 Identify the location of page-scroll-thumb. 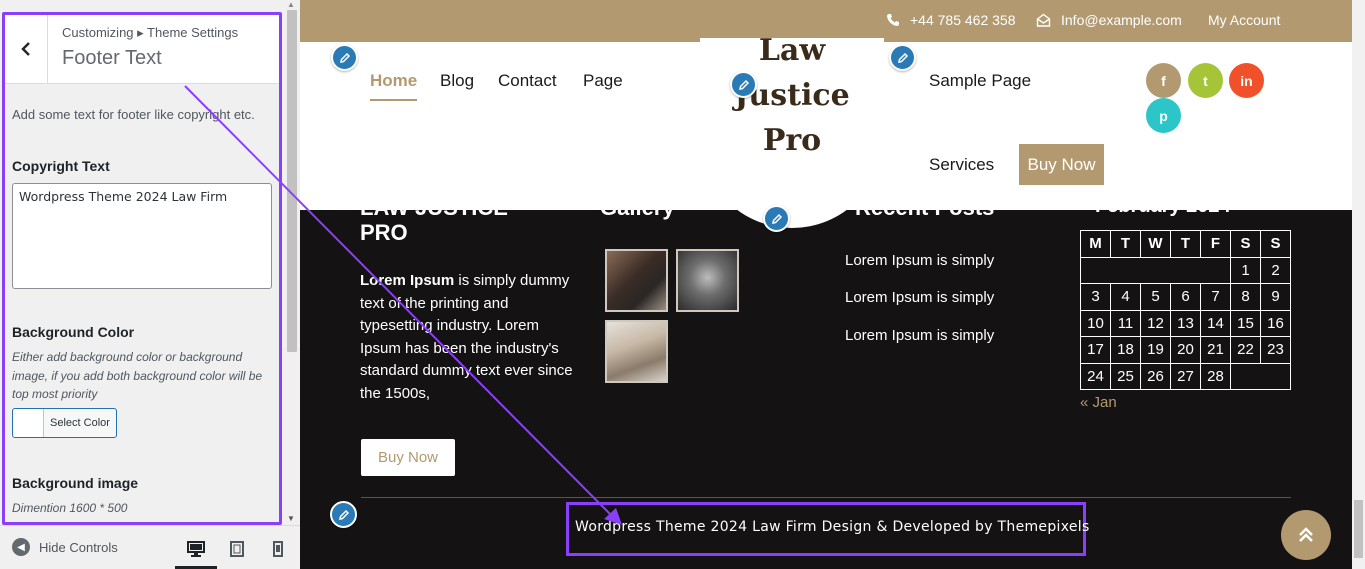
(1358, 529).